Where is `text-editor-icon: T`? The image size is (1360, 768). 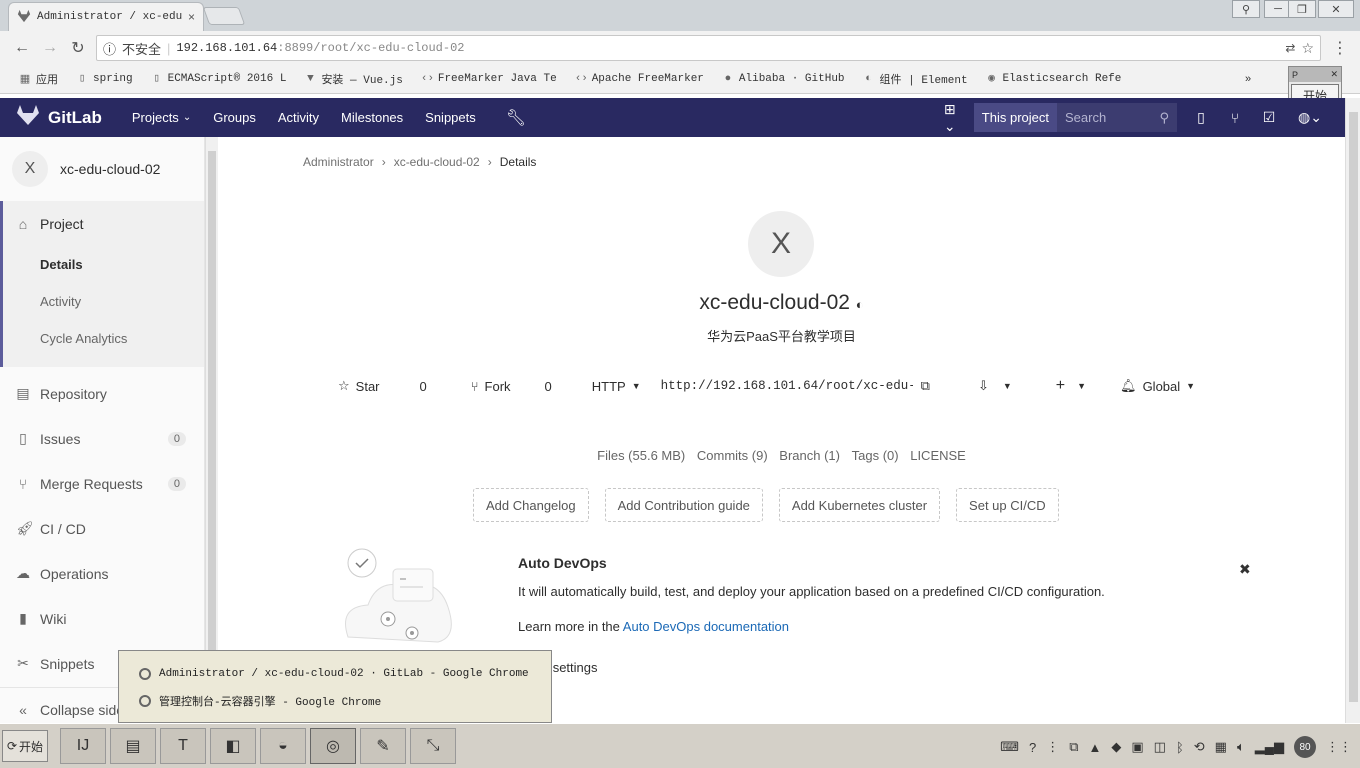
text-editor-icon: T is located at coordinates (183, 746).